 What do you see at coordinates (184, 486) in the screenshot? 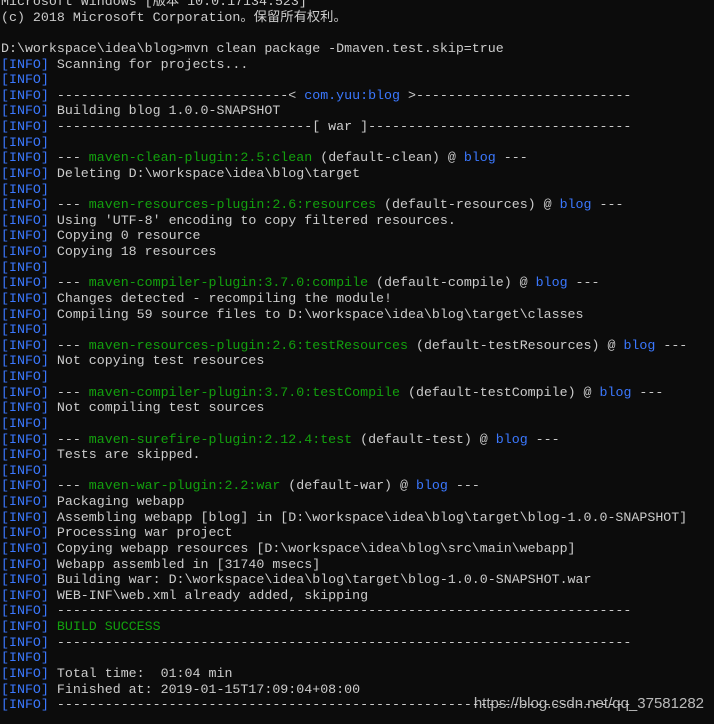
I see `log-text: maven-war-plugin:2.2:war` at bounding box center [184, 486].